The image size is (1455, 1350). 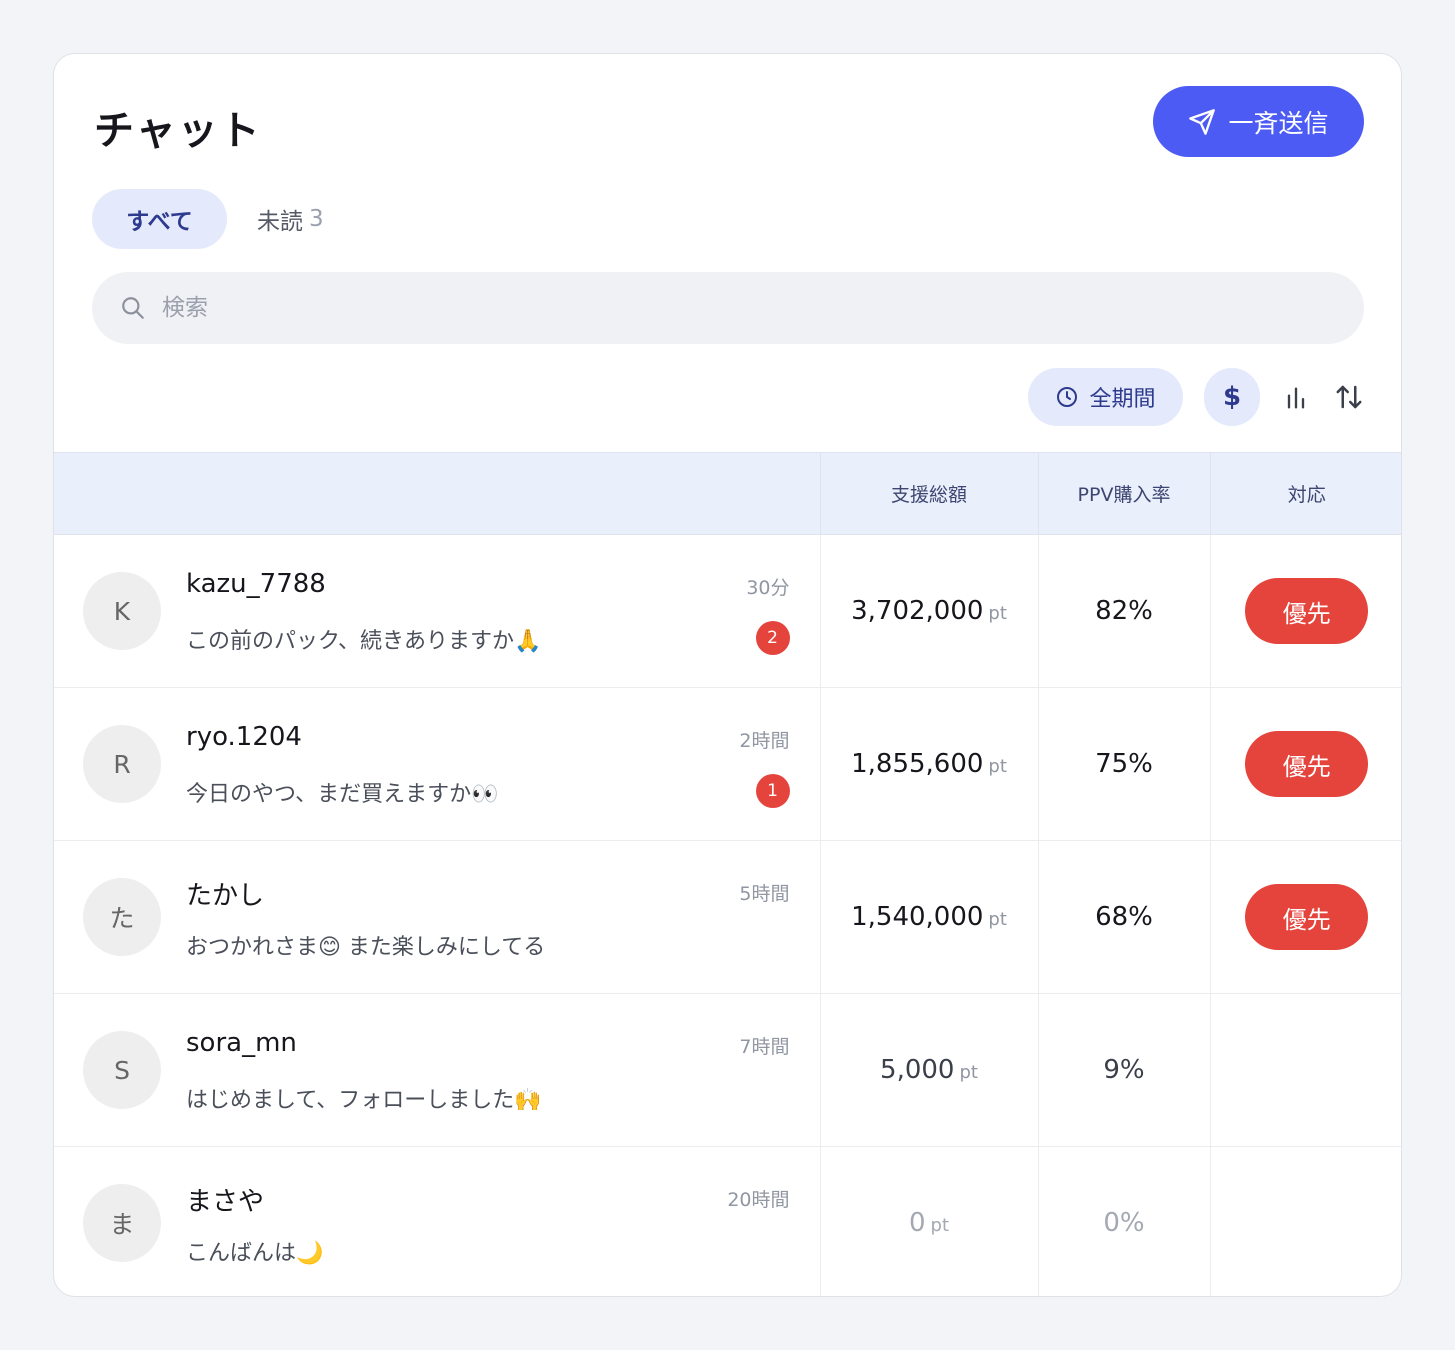 What do you see at coordinates (159, 219) in the screenshot?
I see `tab-all: すべて` at bounding box center [159, 219].